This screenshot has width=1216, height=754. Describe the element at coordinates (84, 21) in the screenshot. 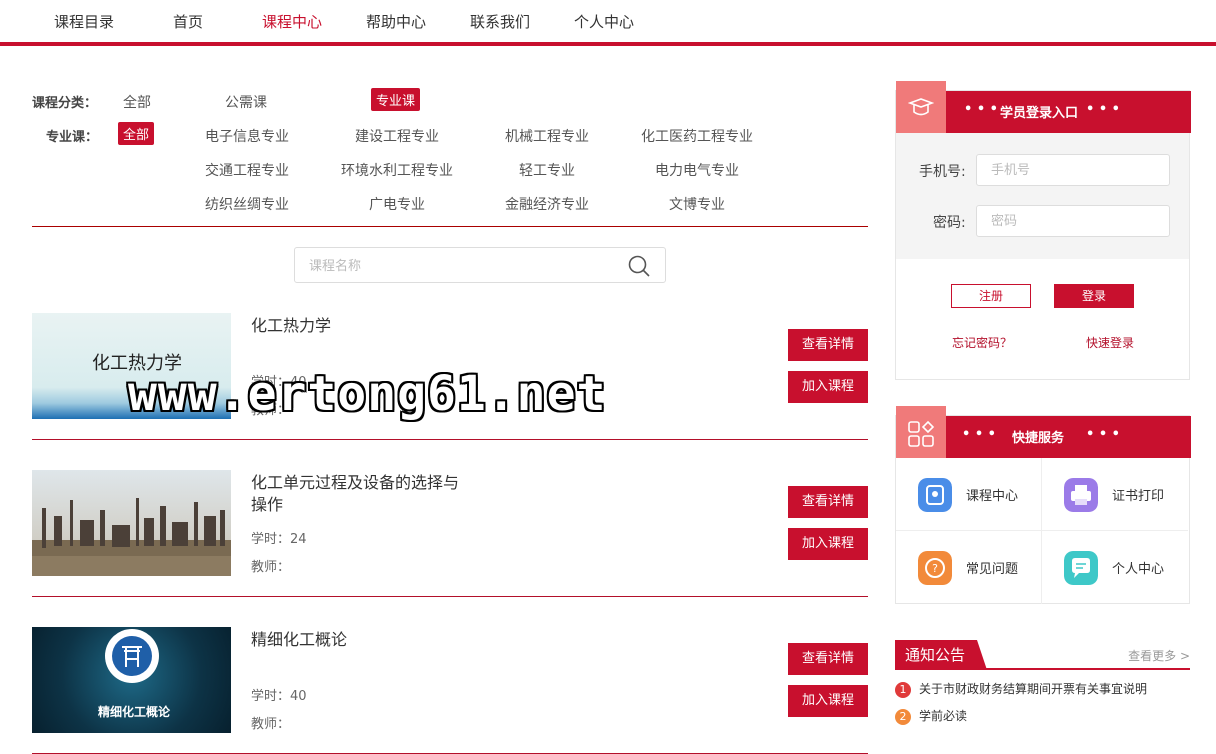

I see `nav-item-catalog: 课程目录` at that location.